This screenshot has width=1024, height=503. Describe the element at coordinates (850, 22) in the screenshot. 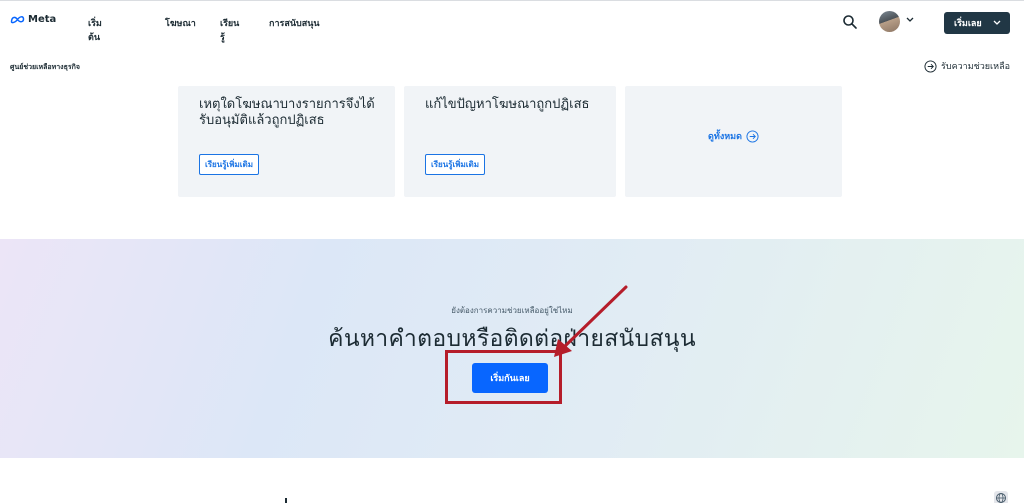

I see `search-icon` at that location.